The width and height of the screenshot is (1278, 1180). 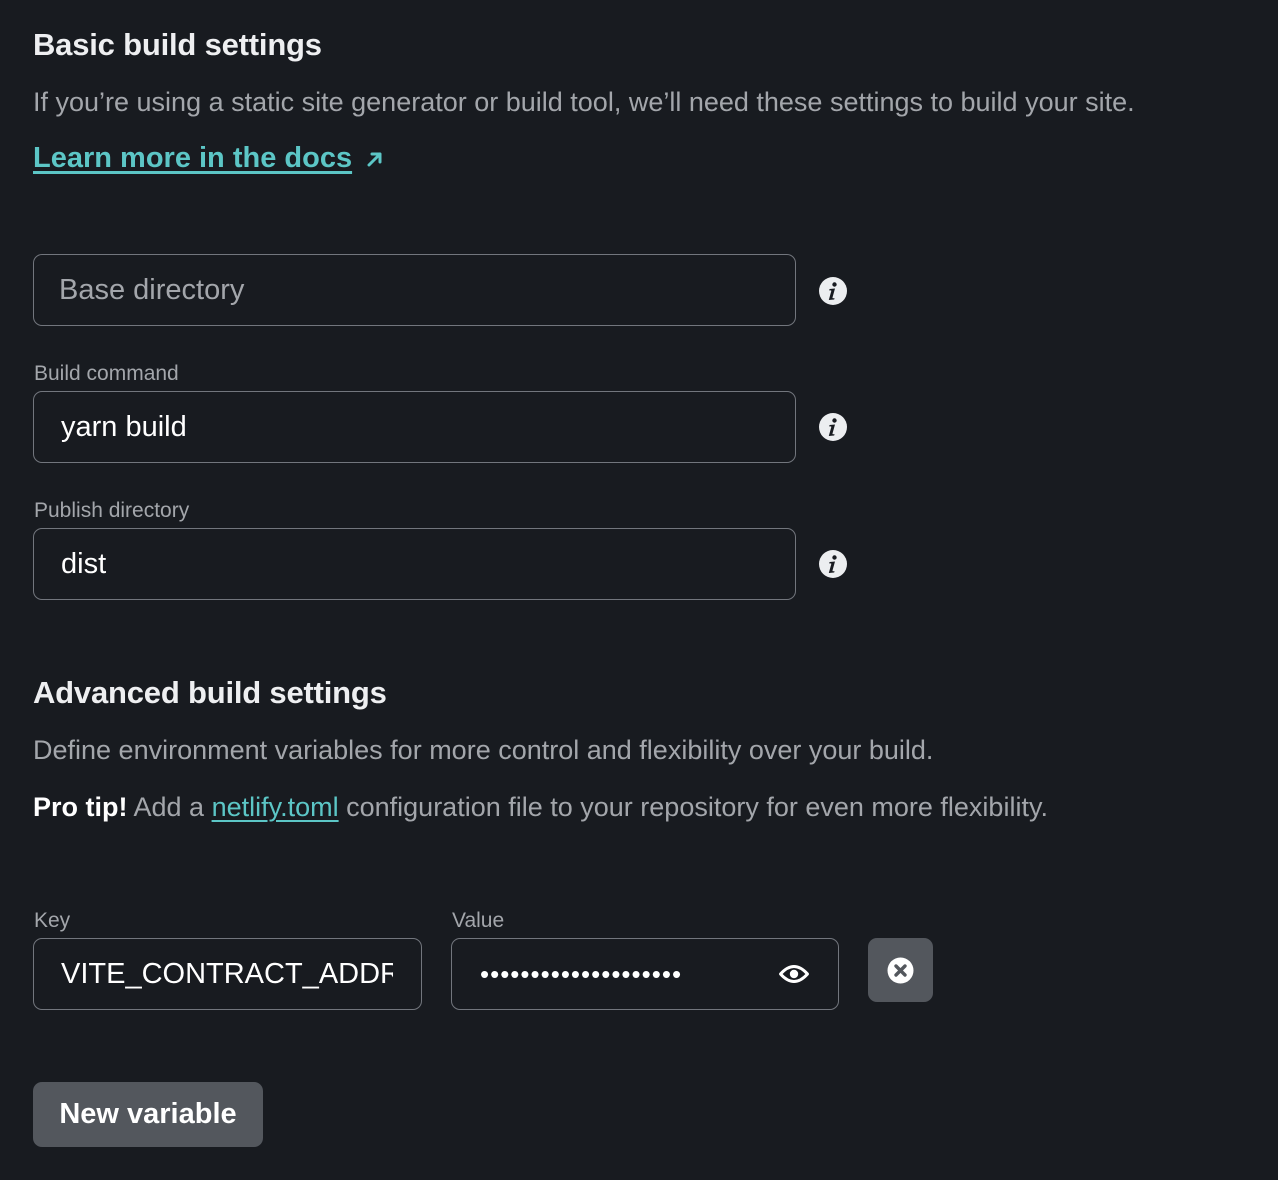 What do you see at coordinates (192, 158) in the screenshot?
I see `docs-link-label: Learn more in the docs` at bounding box center [192, 158].